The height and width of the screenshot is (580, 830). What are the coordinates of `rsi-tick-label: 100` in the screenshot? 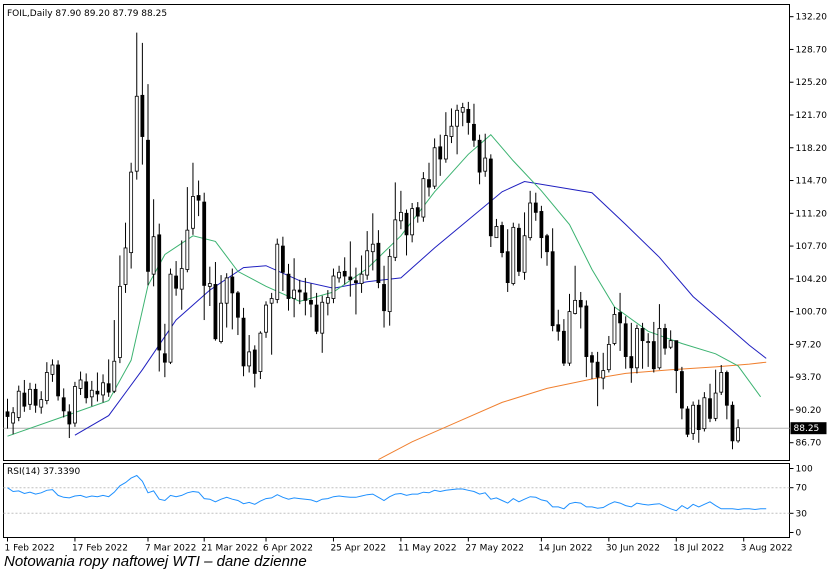 It's located at (804, 470).